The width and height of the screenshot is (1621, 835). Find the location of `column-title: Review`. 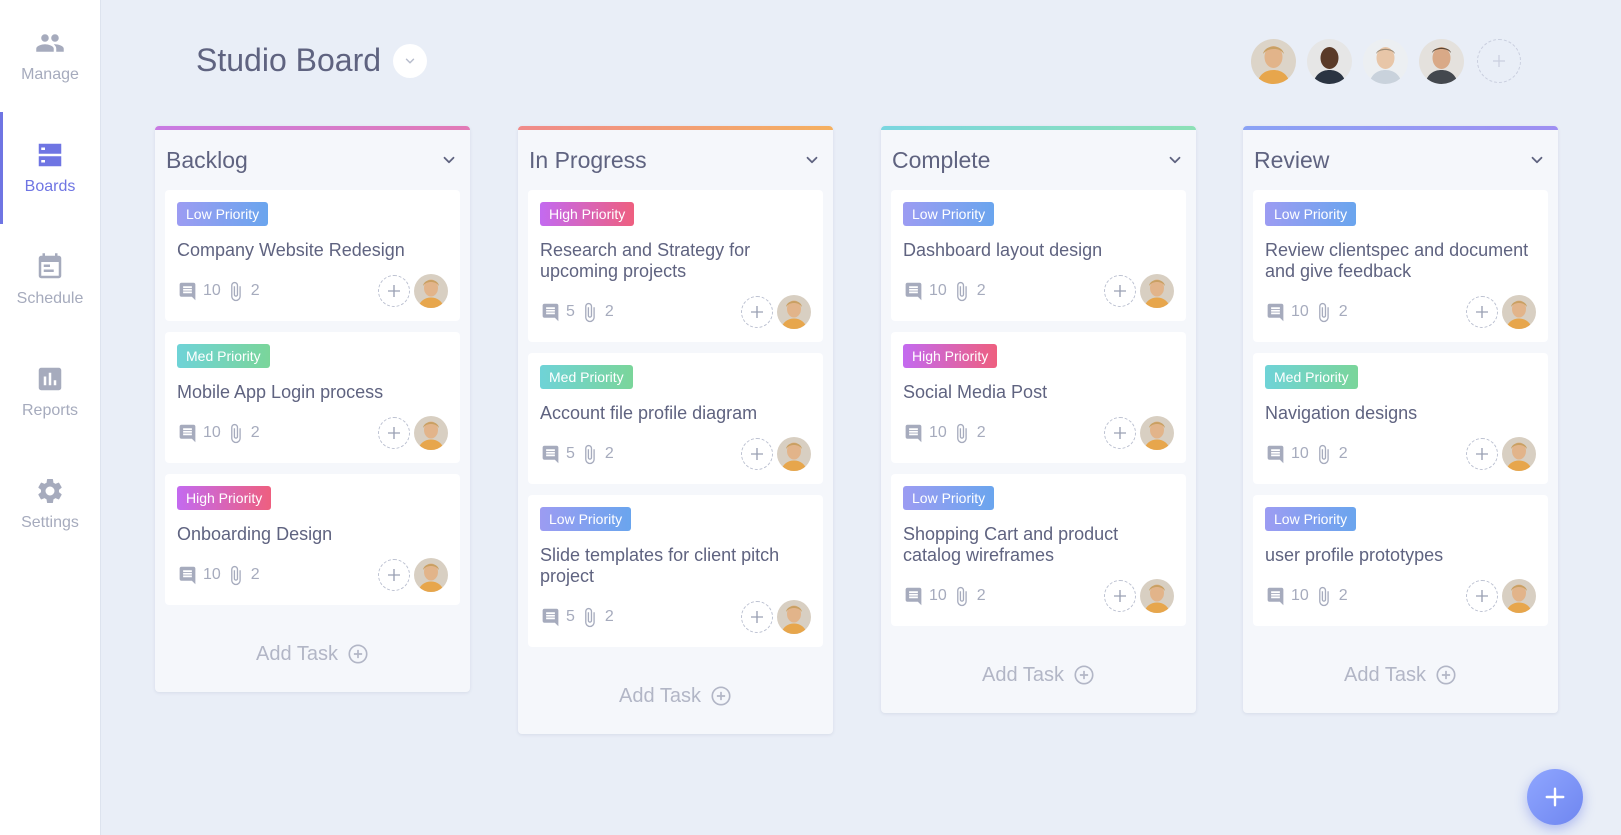

column-title: Review is located at coordinates (1292, 159).